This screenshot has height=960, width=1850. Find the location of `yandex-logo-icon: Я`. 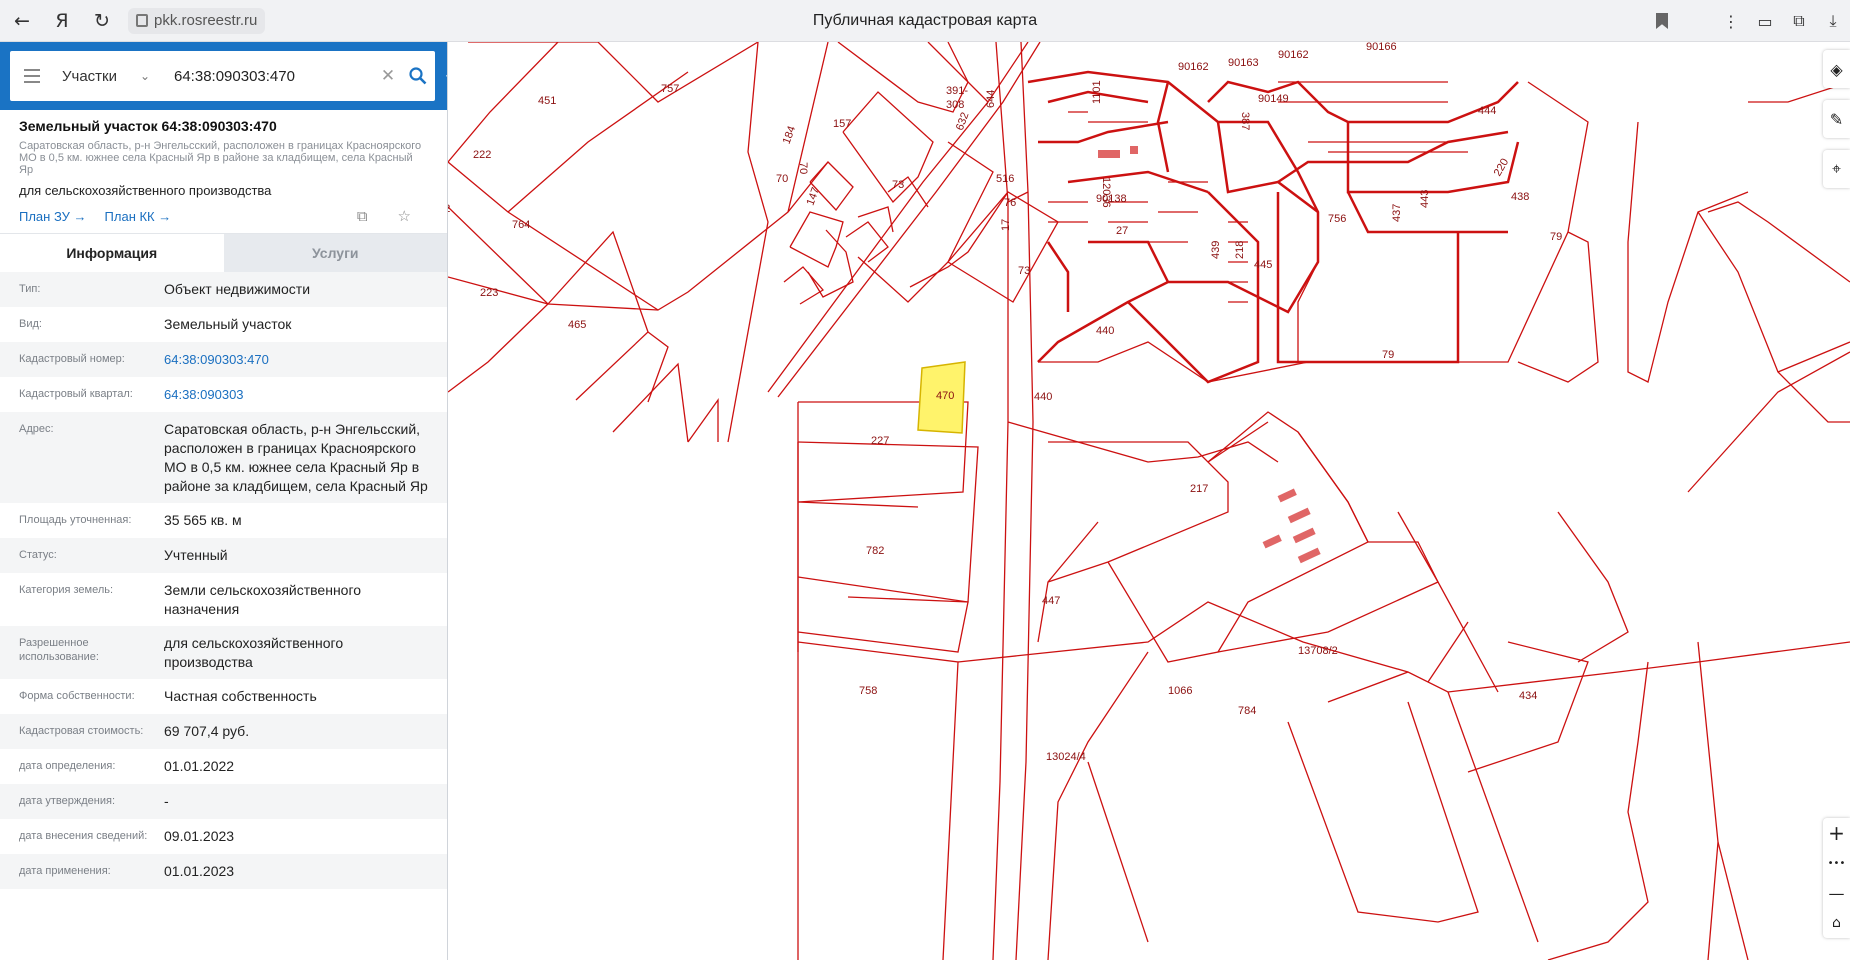

yandex-logo-icon: Я is located at coordinates (62, 20).